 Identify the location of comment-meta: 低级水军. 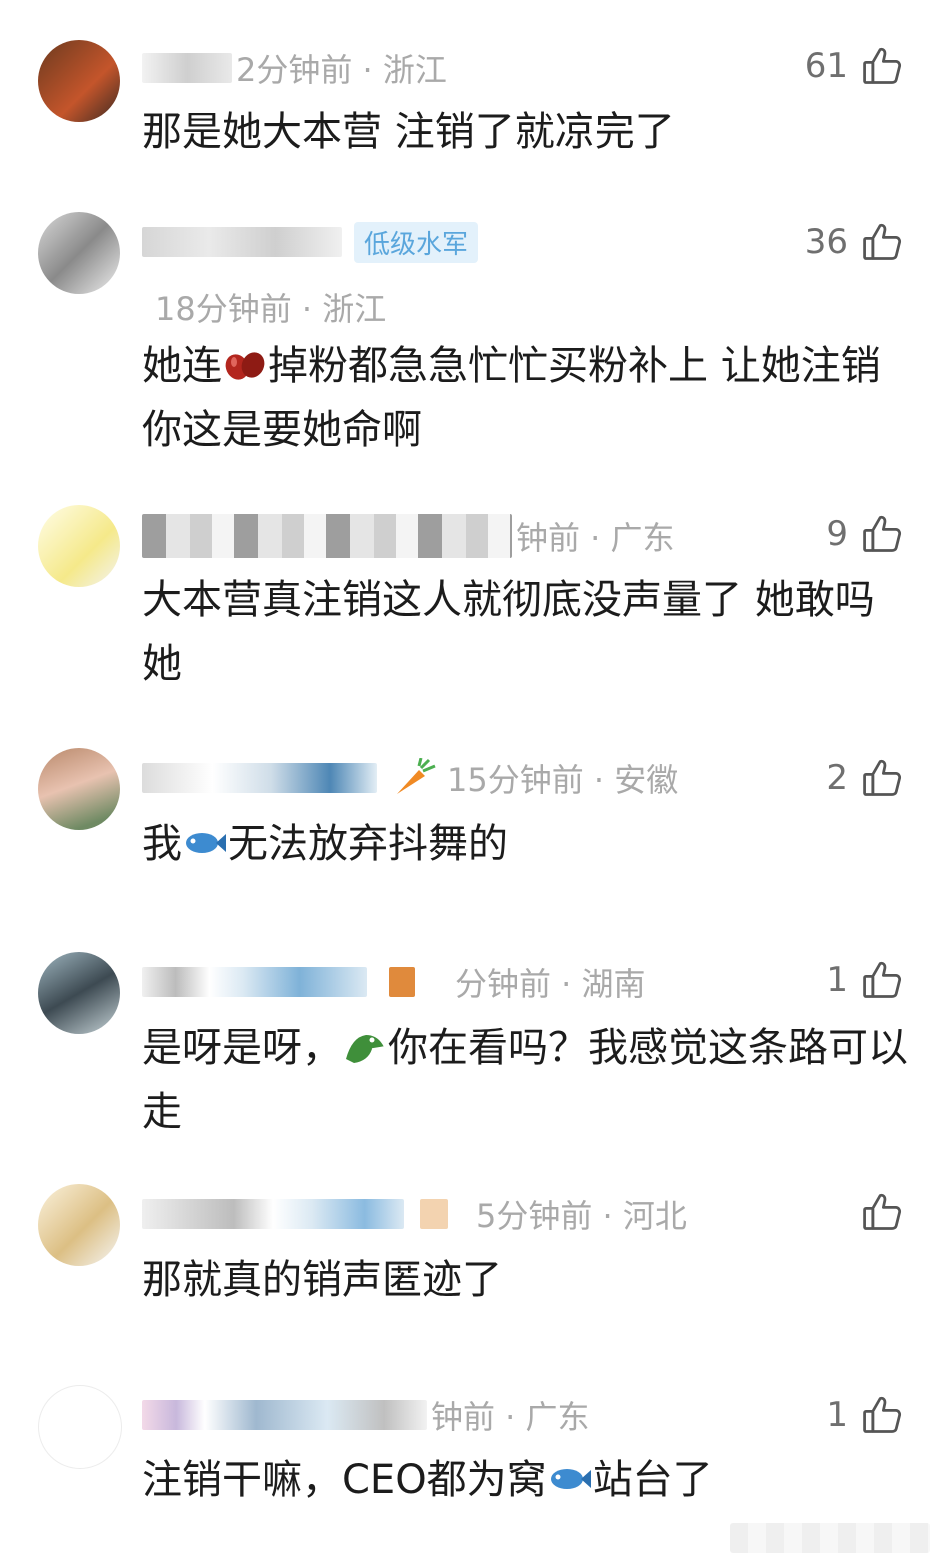
(314, 242).